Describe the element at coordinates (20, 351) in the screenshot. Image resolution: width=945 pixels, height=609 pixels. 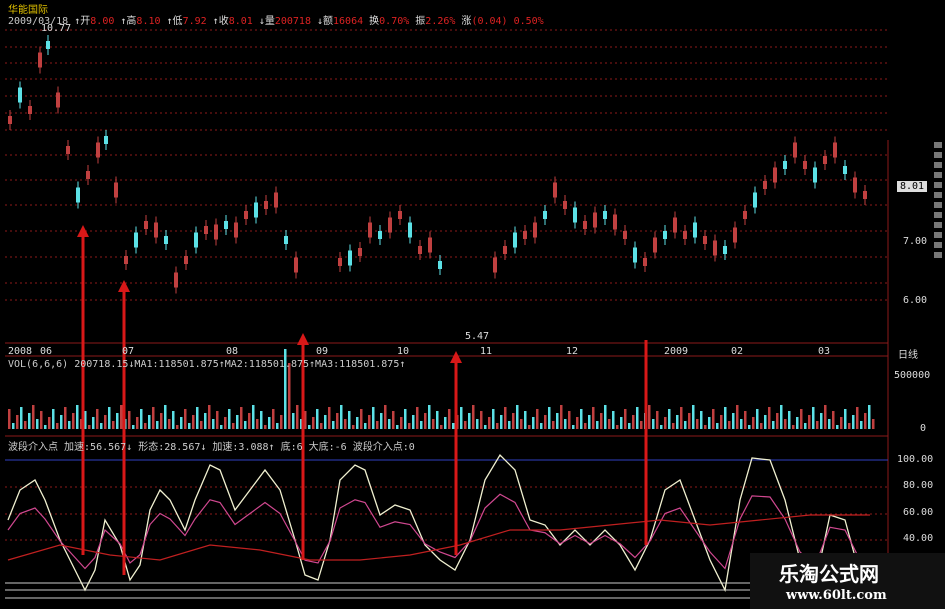
I see `date-axis-label: 2008` at that location.